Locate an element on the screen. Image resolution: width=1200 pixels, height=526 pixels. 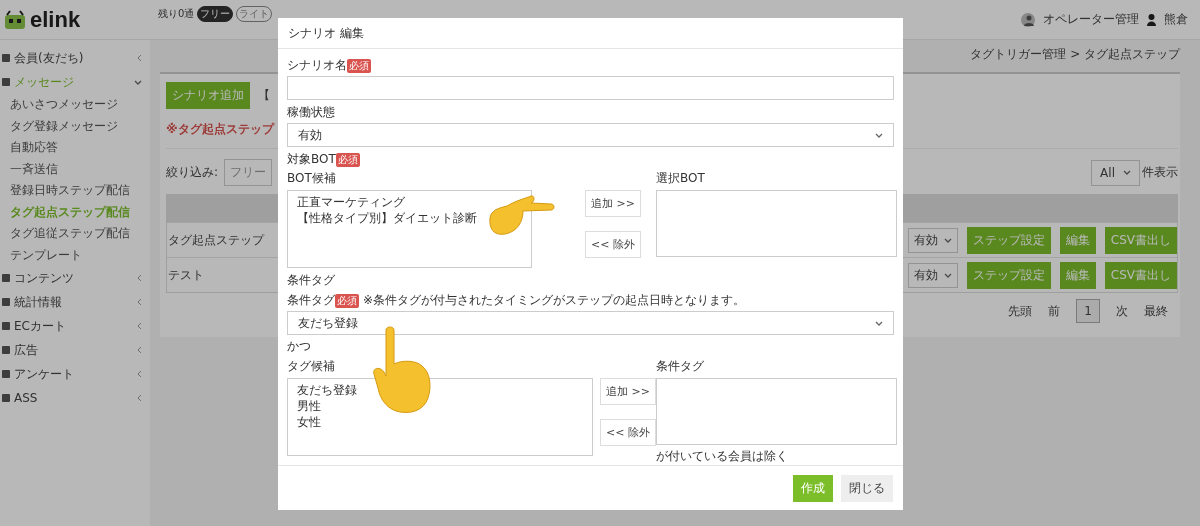
sidebar-item: 会員(友だち) is located at coordinates (75, 58).